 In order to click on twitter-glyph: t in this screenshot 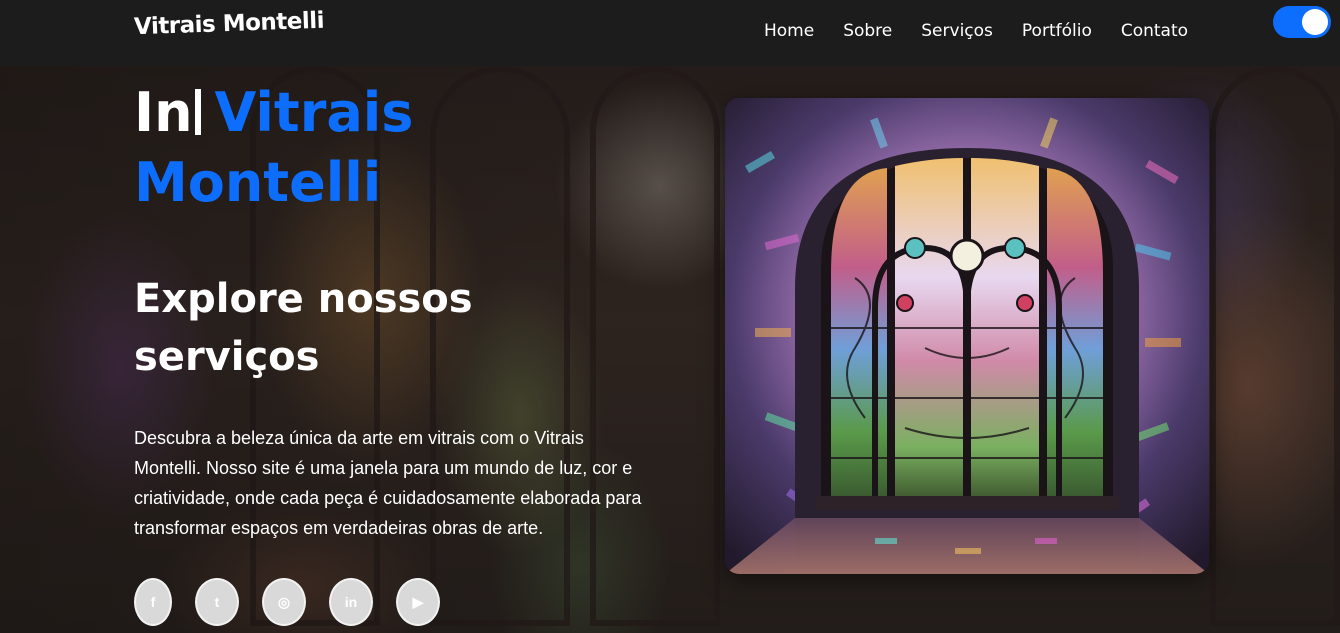, I will do `click(217, 602)`.